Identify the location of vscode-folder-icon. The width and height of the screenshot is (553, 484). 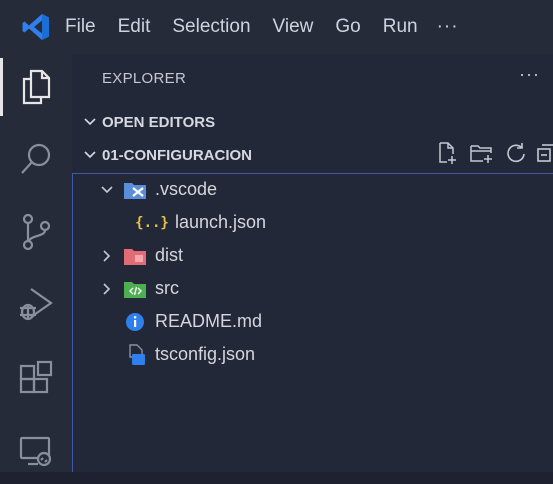
(135, 190).